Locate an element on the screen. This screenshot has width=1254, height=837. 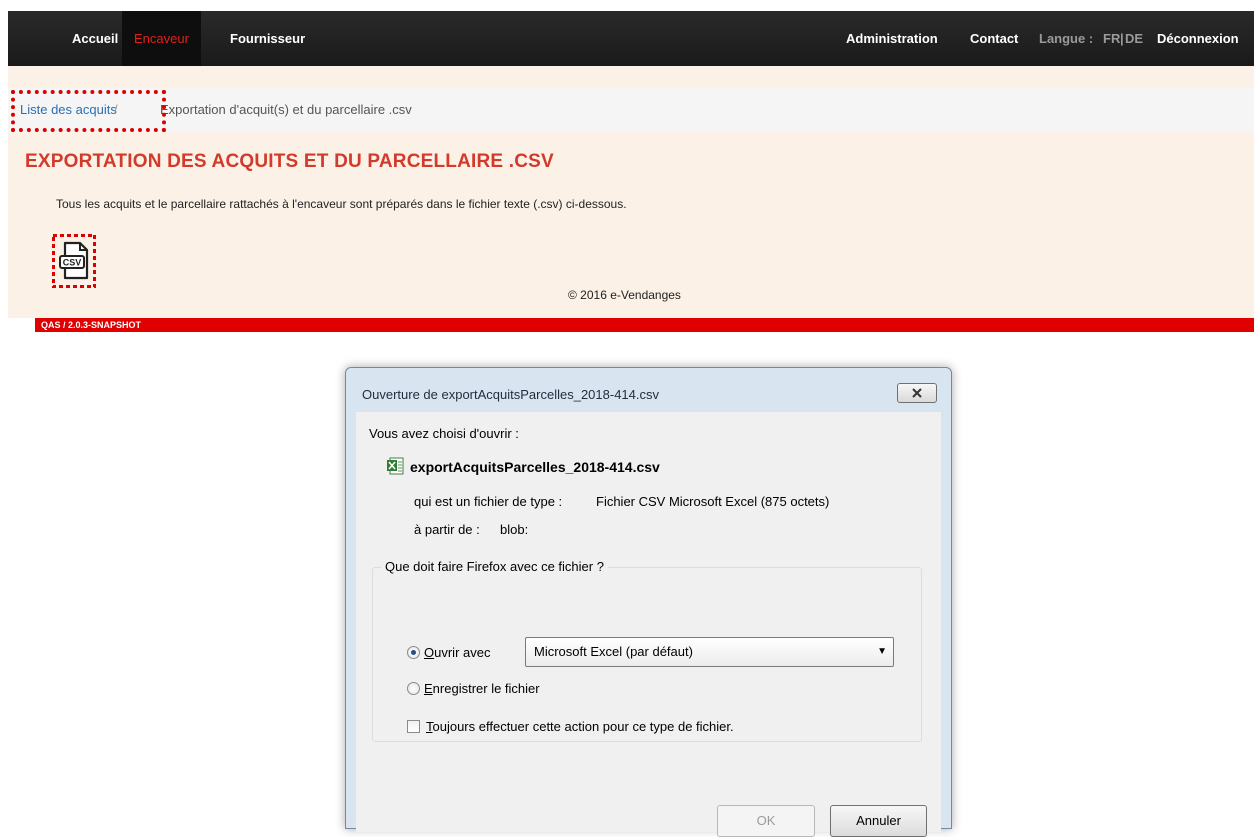
dialog-close-button is located at coordinates (917, 393).